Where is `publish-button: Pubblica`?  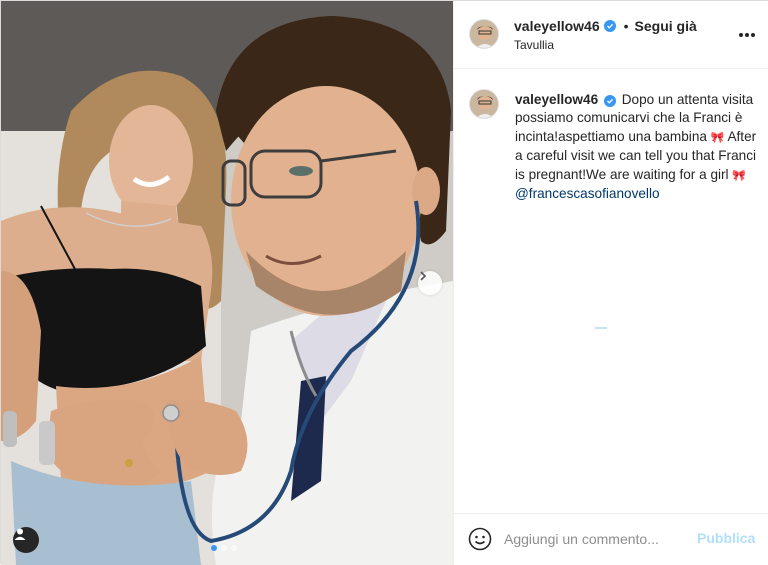 publish-button: Pubblica is located at coordinates (726, 538).